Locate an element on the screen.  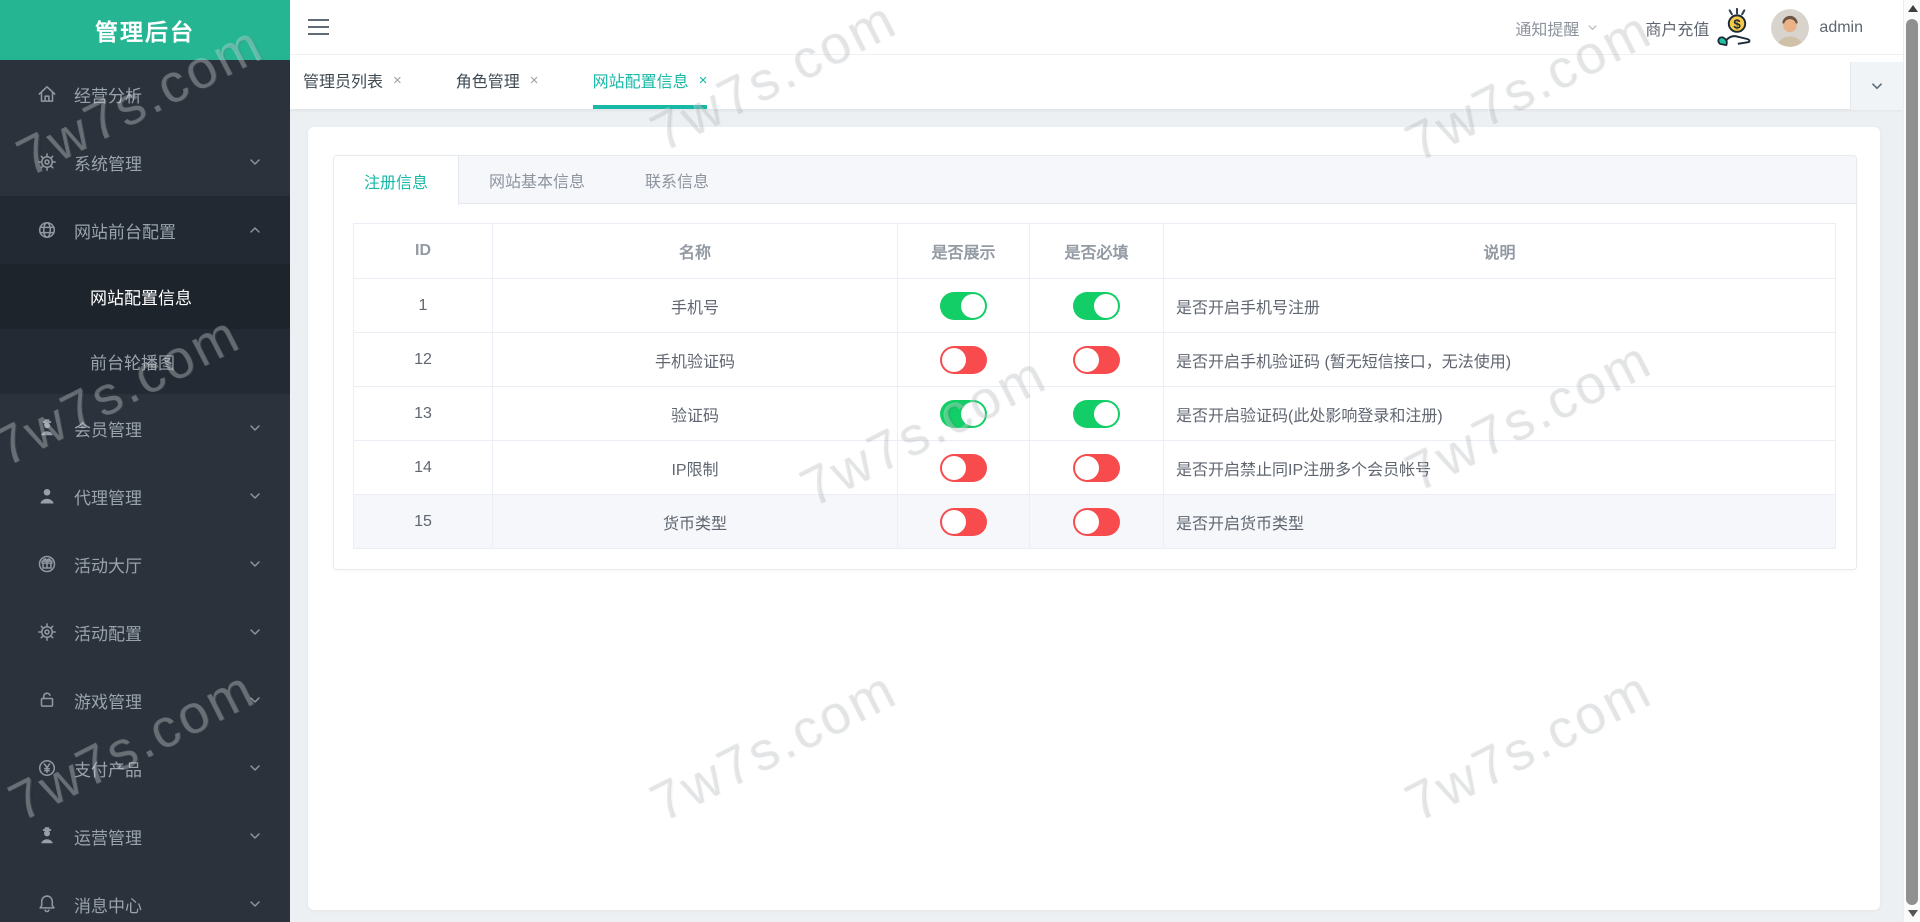
sidebar-item-activity-config: 活动配置 is located at coordinates (145, 632).